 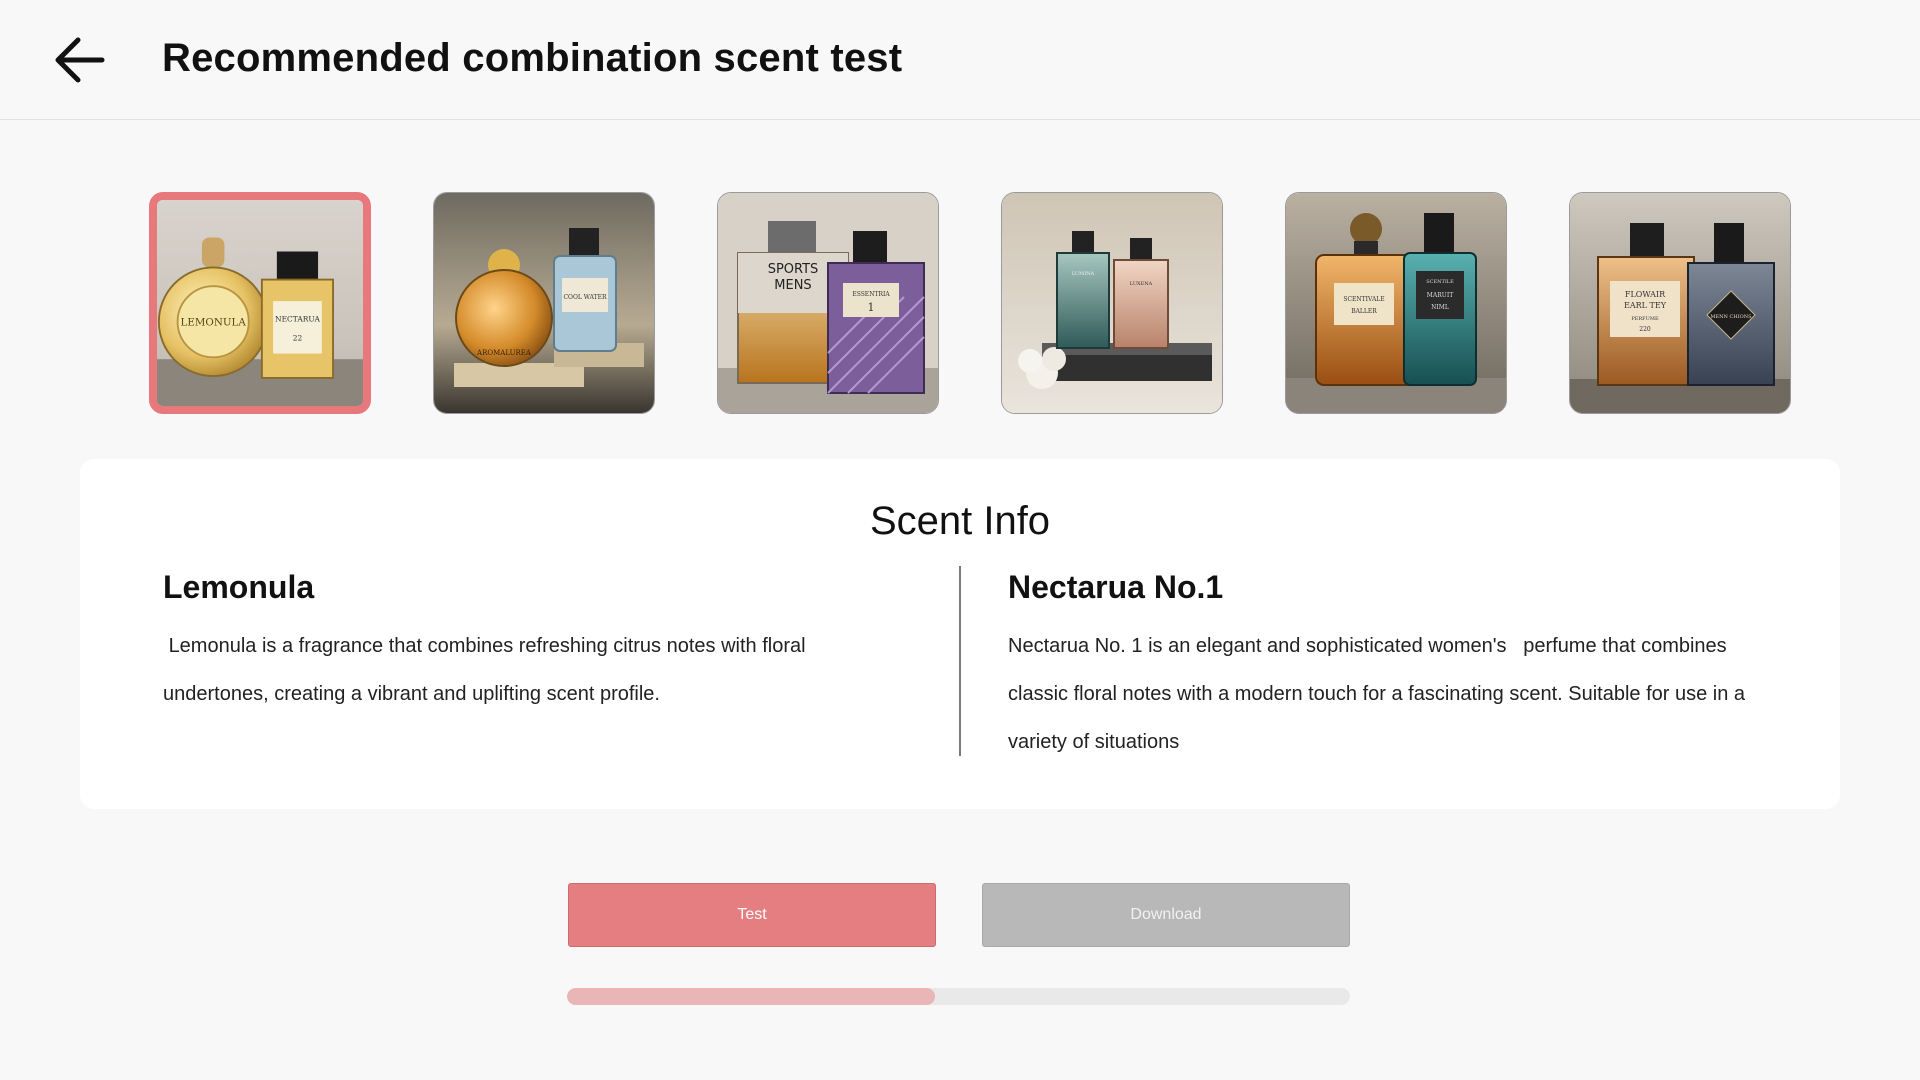 What do you see at coordinates (1166, 915) in the screenshot?
I see `download-button: Download` at bounding box center [1166, 915].